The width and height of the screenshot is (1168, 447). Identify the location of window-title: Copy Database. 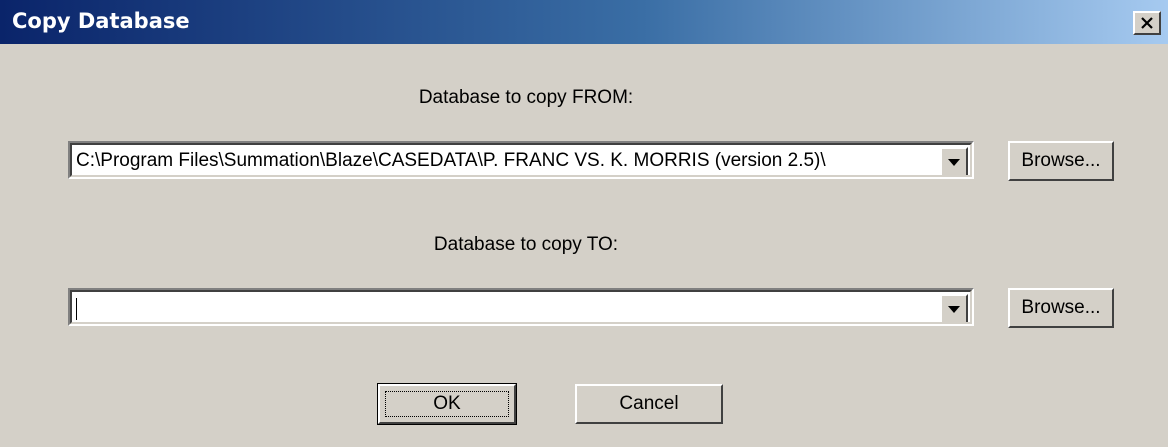
(101, 21).